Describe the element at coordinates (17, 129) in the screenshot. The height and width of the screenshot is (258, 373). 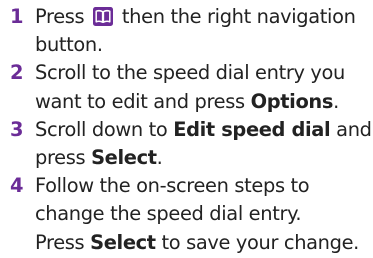
I see `step-number: 3` at that location.